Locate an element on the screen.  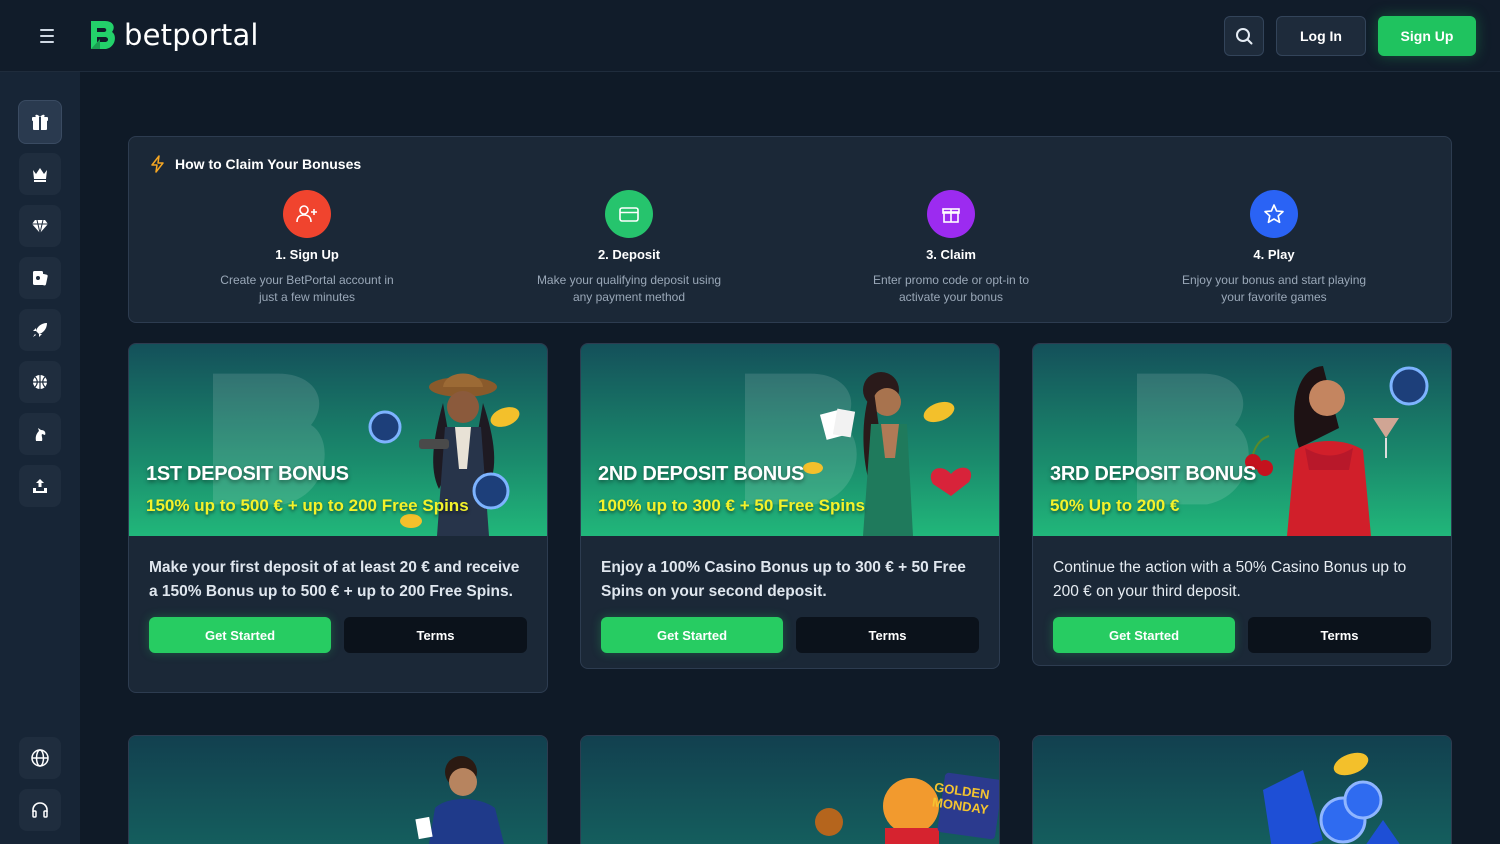
horse-icon is located at coordinates (40, 434).